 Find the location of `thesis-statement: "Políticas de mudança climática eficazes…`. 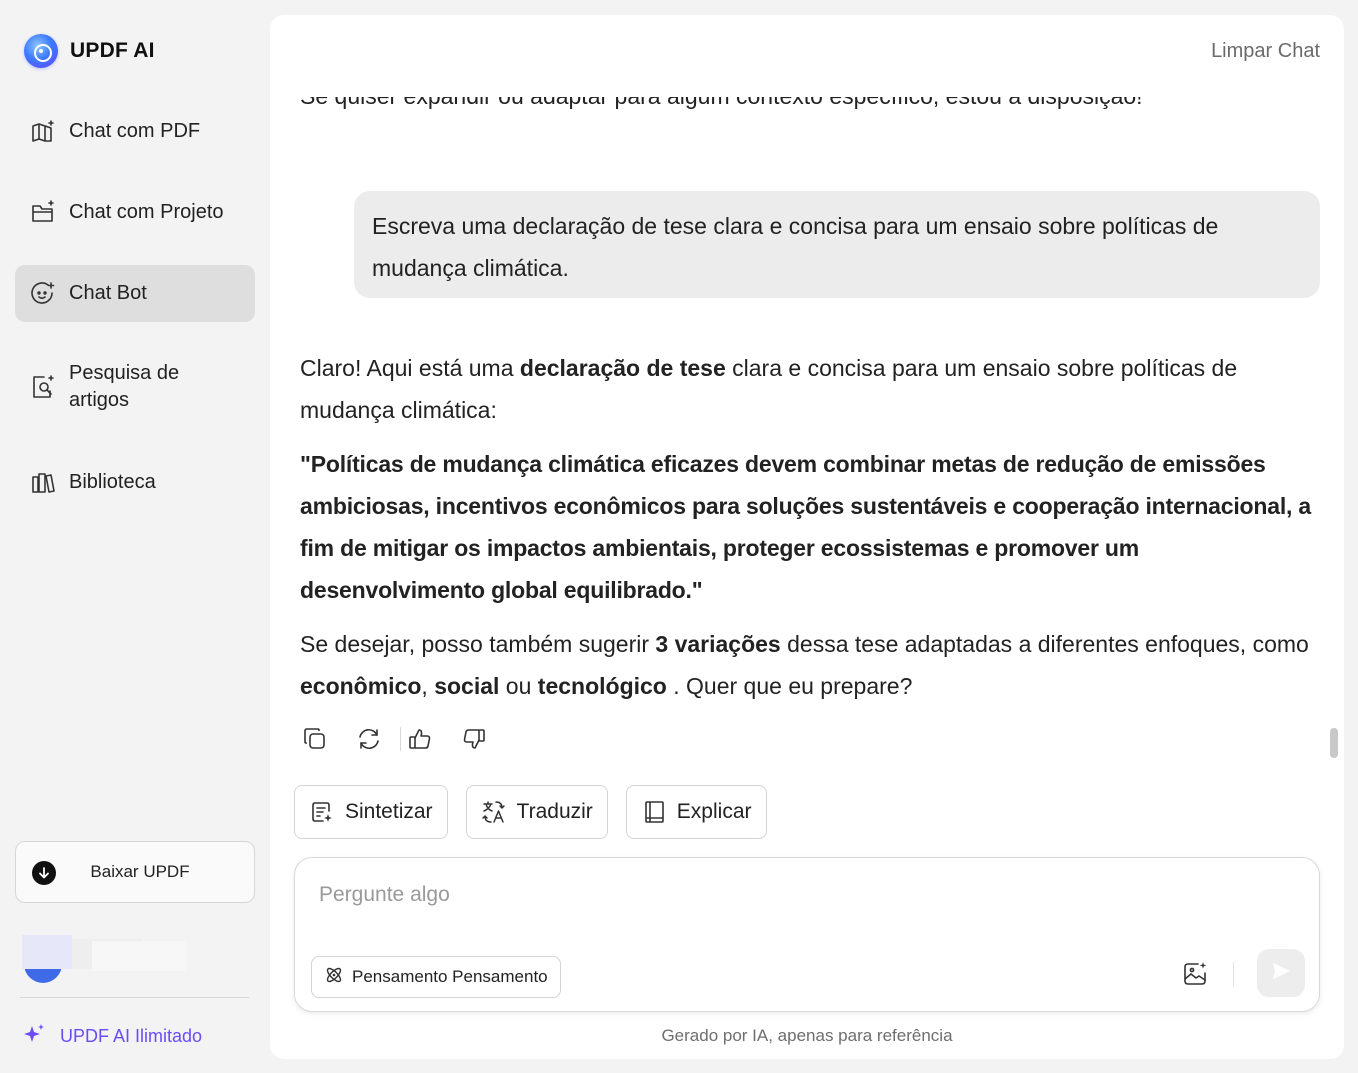

thesis-statement: "Políticas de mudança climática eficazes… is located at coordinates (806, 527).